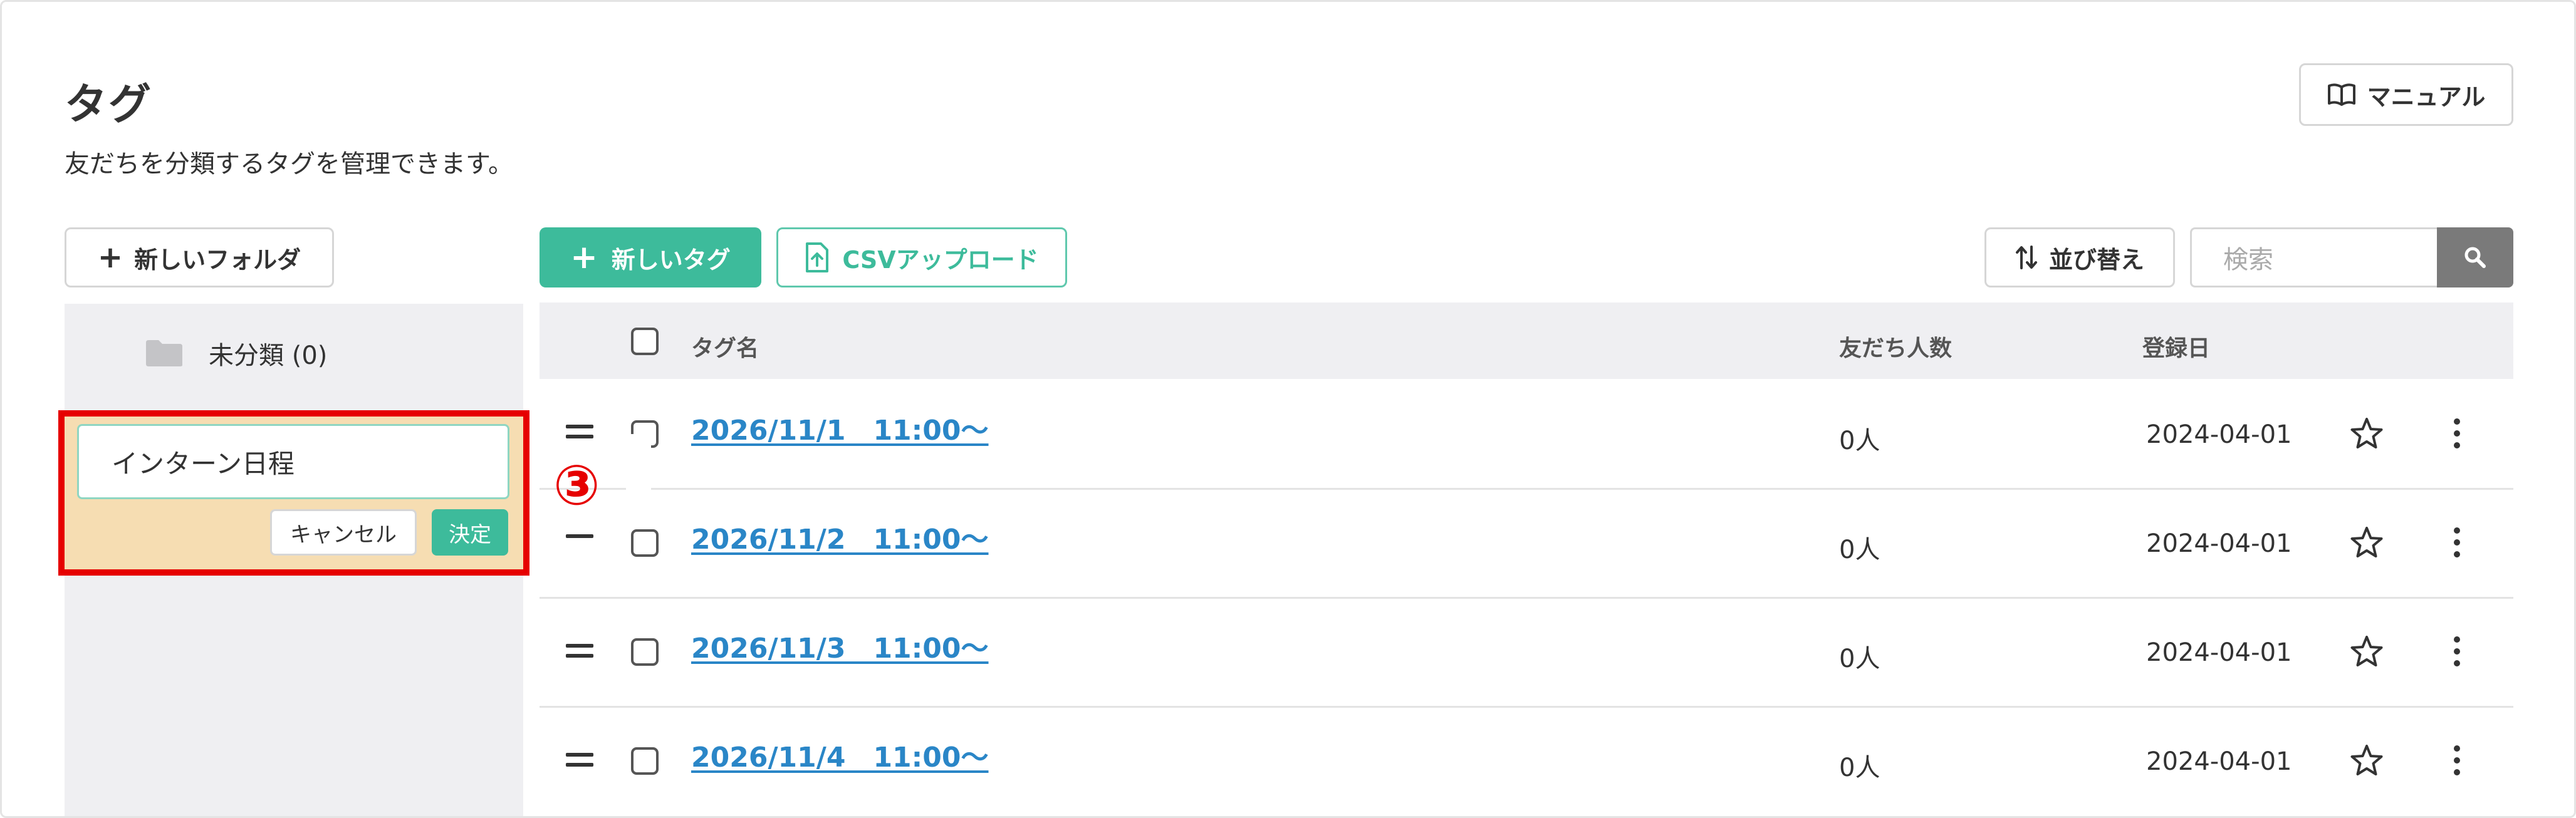 The image size is (2576, 818). What do you see at coordinates (840, 646) in the screenshot?
I see `tag-name-link: 2026/11/3 11:00〜` at bounding box center [840, 646].